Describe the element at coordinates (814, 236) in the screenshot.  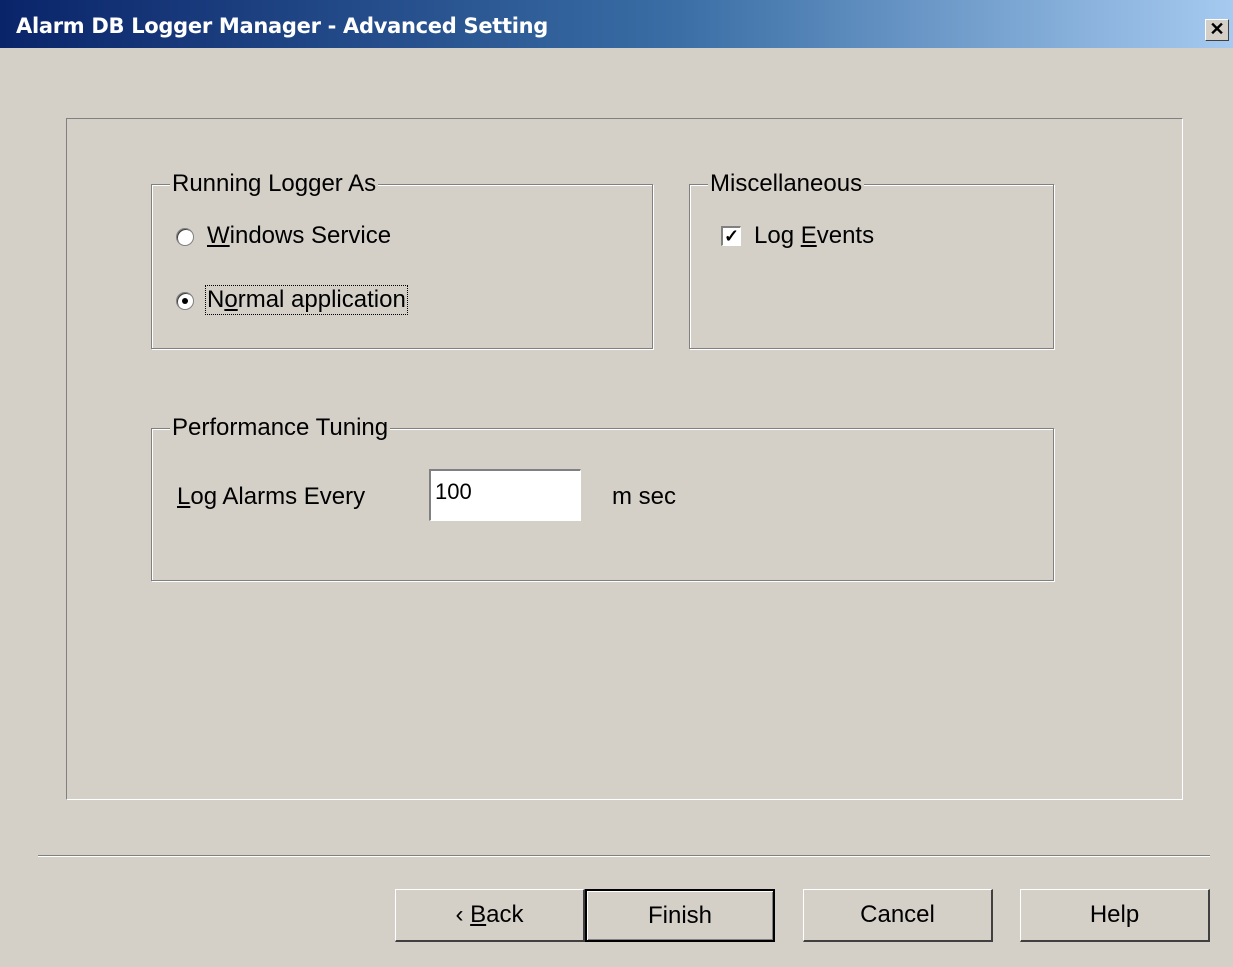
I see `log-events-label: Log Events` at that location.